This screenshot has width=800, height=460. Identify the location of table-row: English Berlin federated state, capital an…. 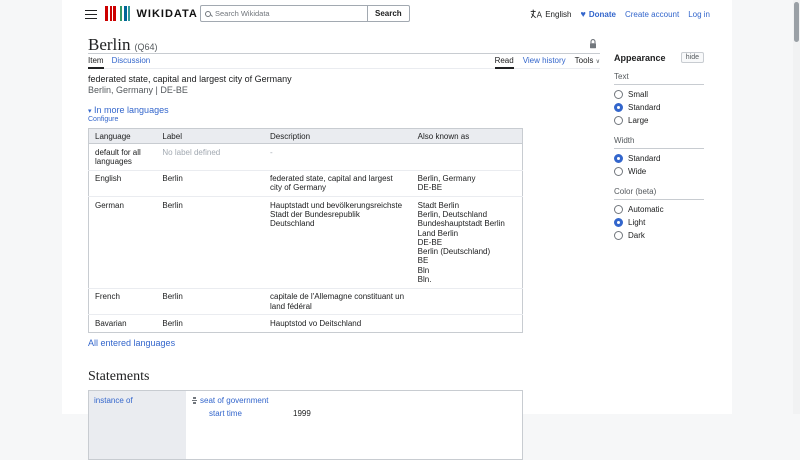
(305, 184).